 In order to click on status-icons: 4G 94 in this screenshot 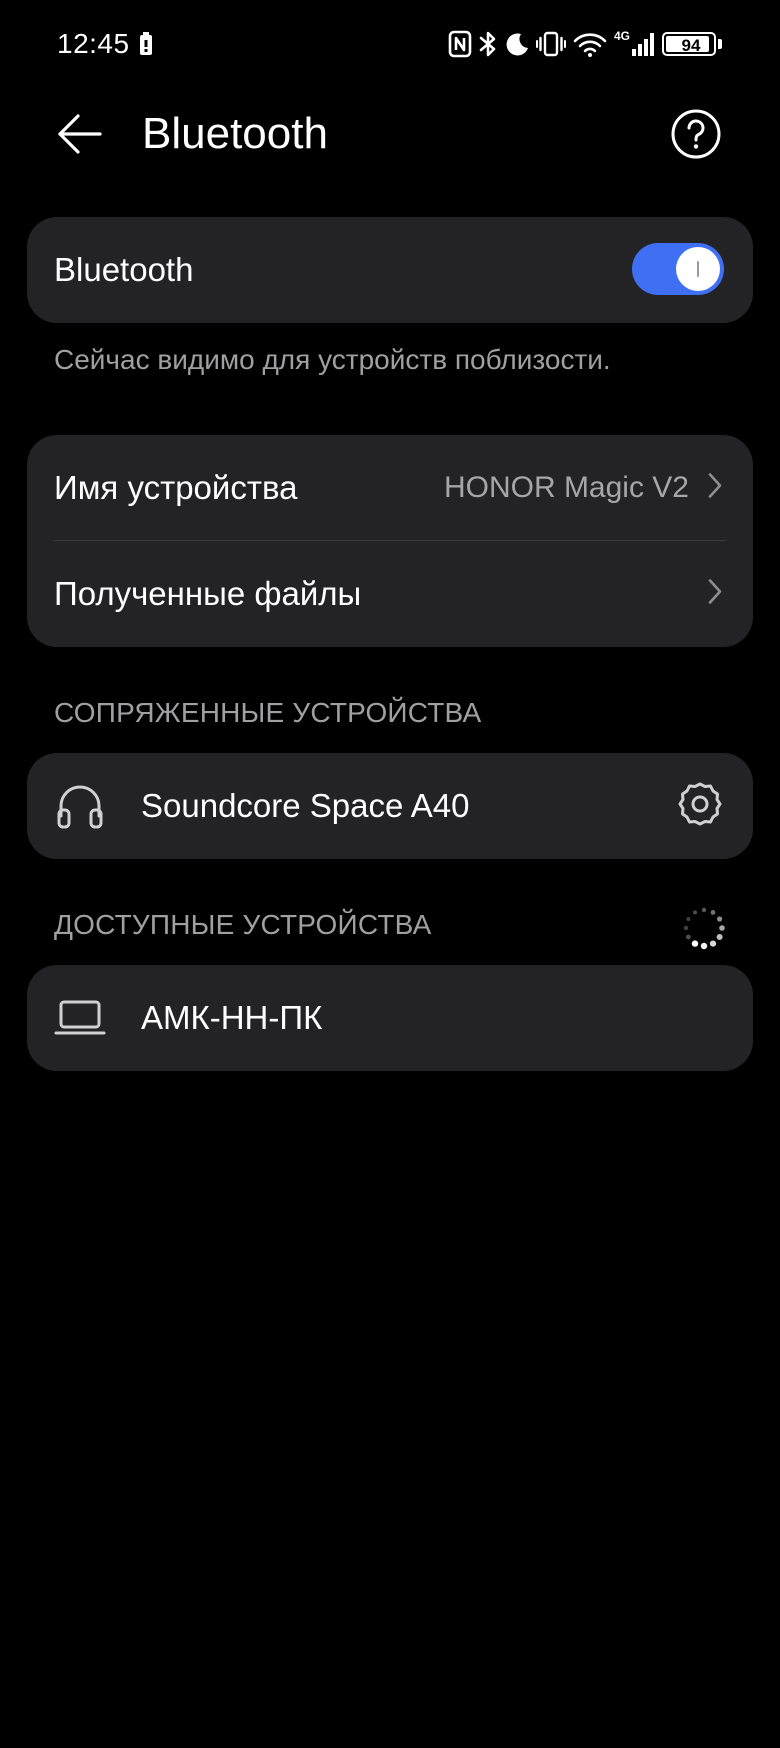, I will do `click(586, 44)`.